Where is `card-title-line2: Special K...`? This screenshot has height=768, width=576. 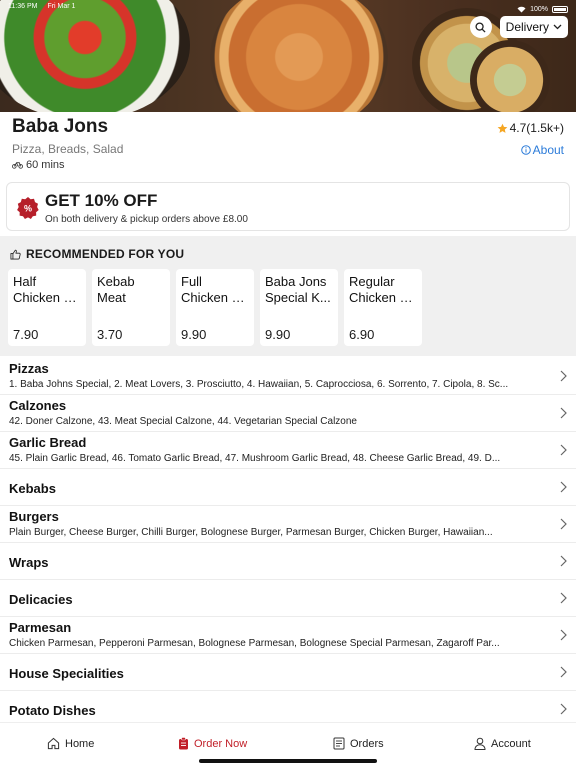 card-title-line2: Special K... is located at coordinates (298, 297).